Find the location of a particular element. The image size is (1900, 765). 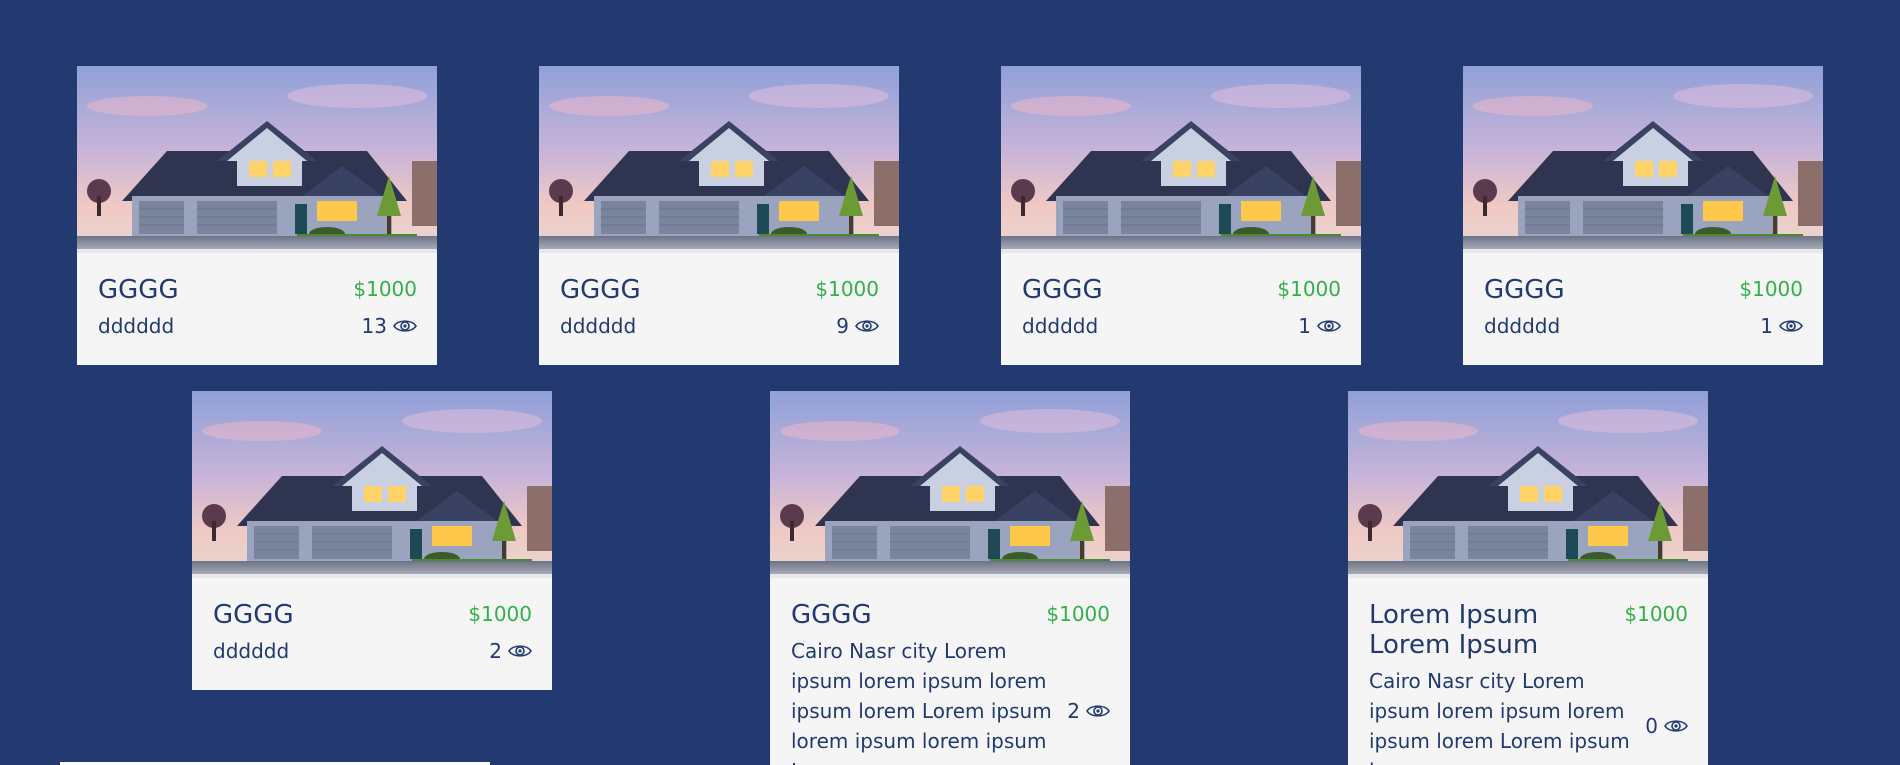

views-count: 9 is located at coordinates (857, 326).